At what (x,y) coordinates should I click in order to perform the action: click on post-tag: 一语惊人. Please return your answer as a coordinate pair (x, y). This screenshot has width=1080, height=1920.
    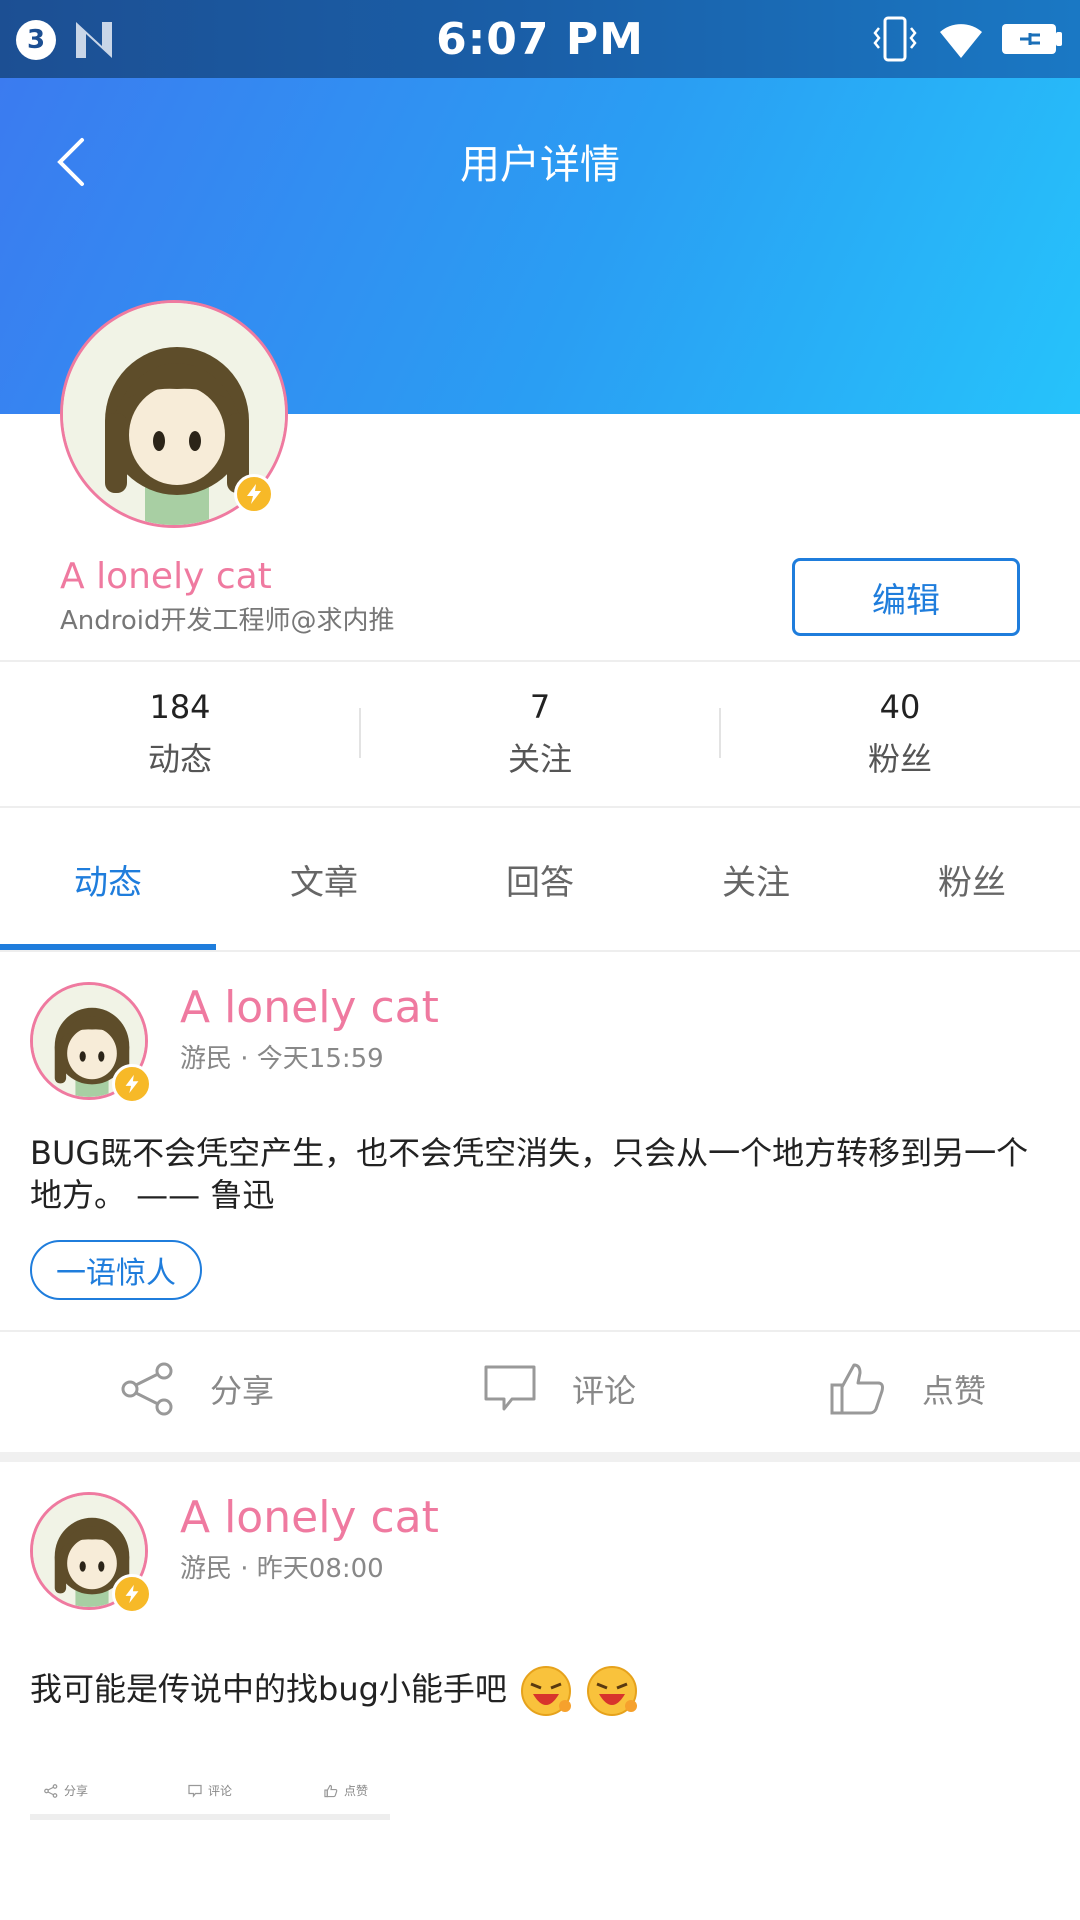
    Looking at the image, I should click on (116, 1270).